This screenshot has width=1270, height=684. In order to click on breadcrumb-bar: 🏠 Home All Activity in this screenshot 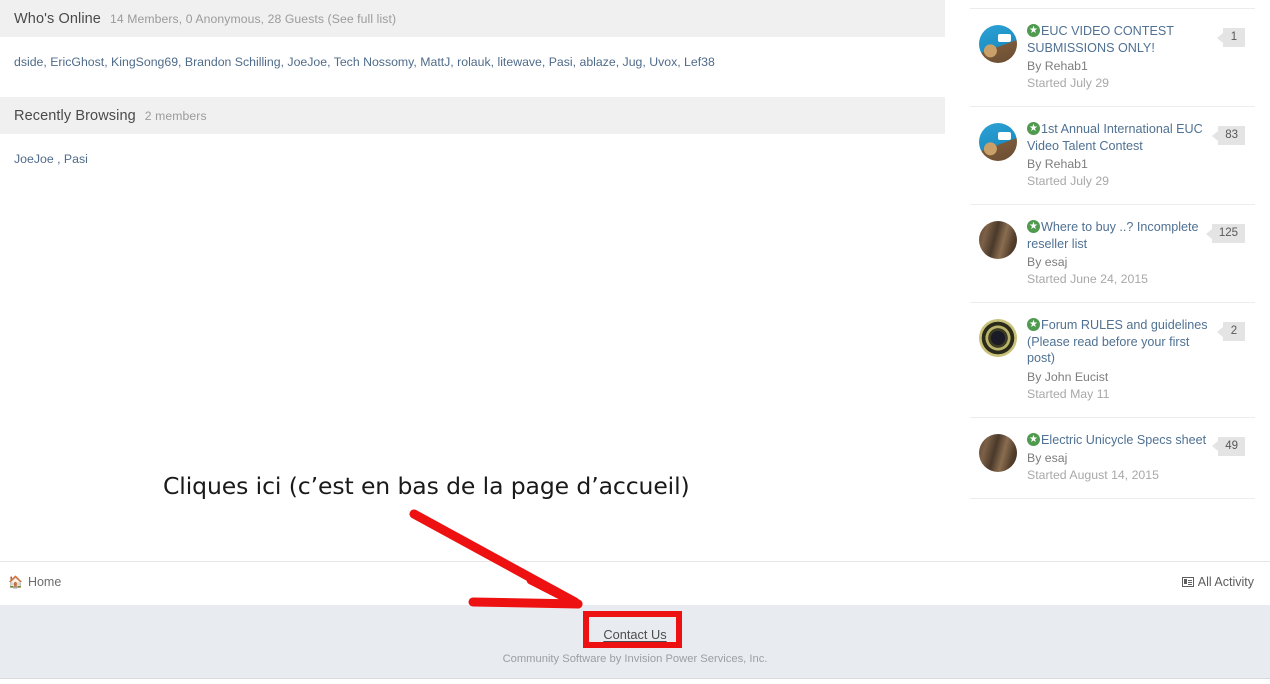, I will do `click(635, 583)`.